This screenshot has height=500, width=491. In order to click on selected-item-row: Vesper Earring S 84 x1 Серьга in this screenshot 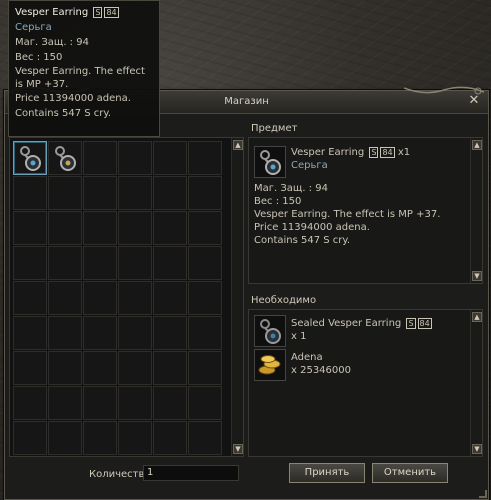, I will do `click(332, 162)`.